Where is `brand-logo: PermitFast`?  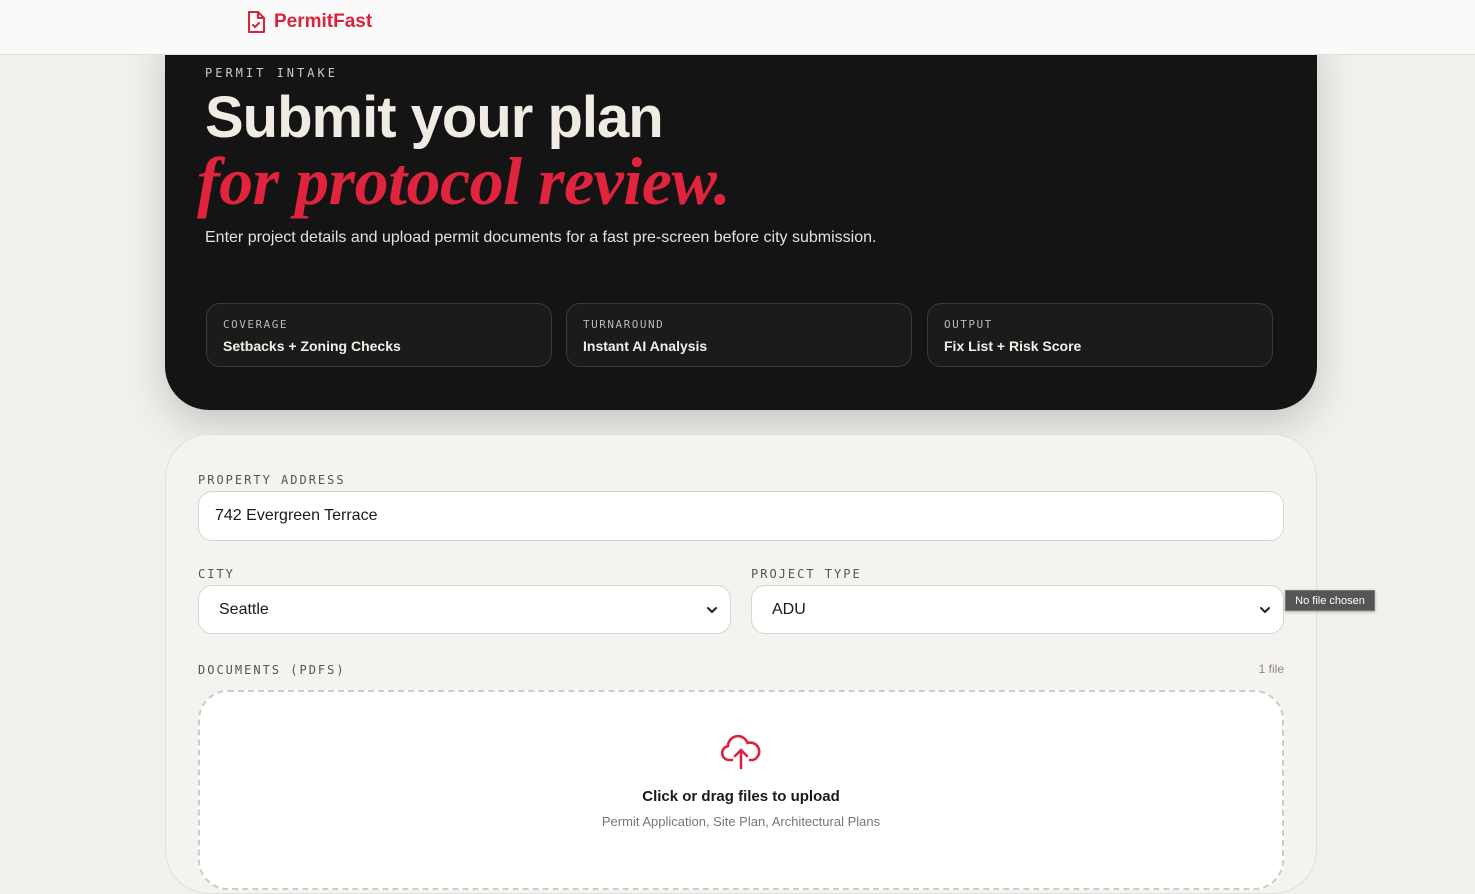 brand-logo: PermitFast is located at coordinates (309, 22).